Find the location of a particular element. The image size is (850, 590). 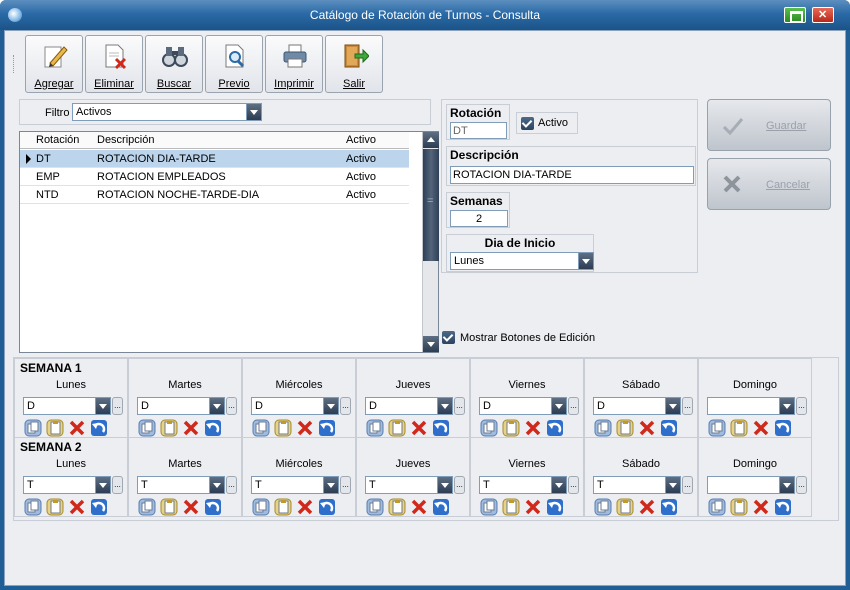

salir-button: Salir is located at coordinates (354, 64).